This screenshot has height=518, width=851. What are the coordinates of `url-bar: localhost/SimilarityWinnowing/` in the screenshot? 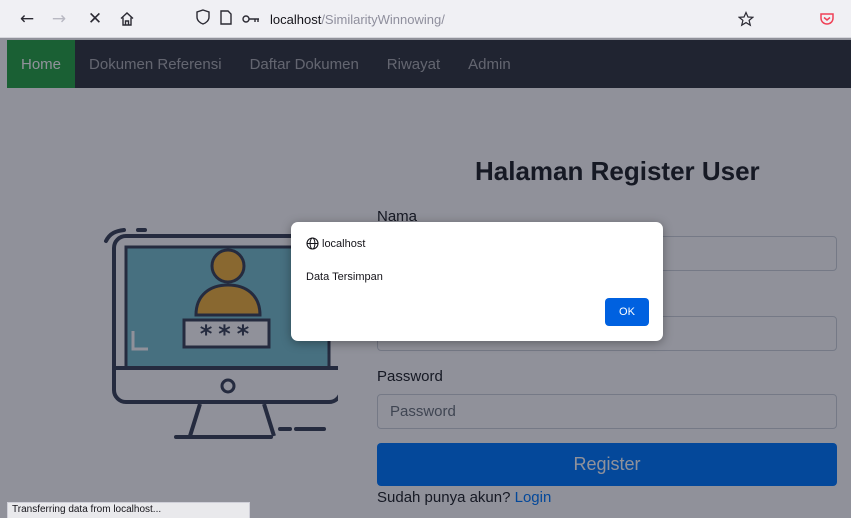 It's located at (451, 19).